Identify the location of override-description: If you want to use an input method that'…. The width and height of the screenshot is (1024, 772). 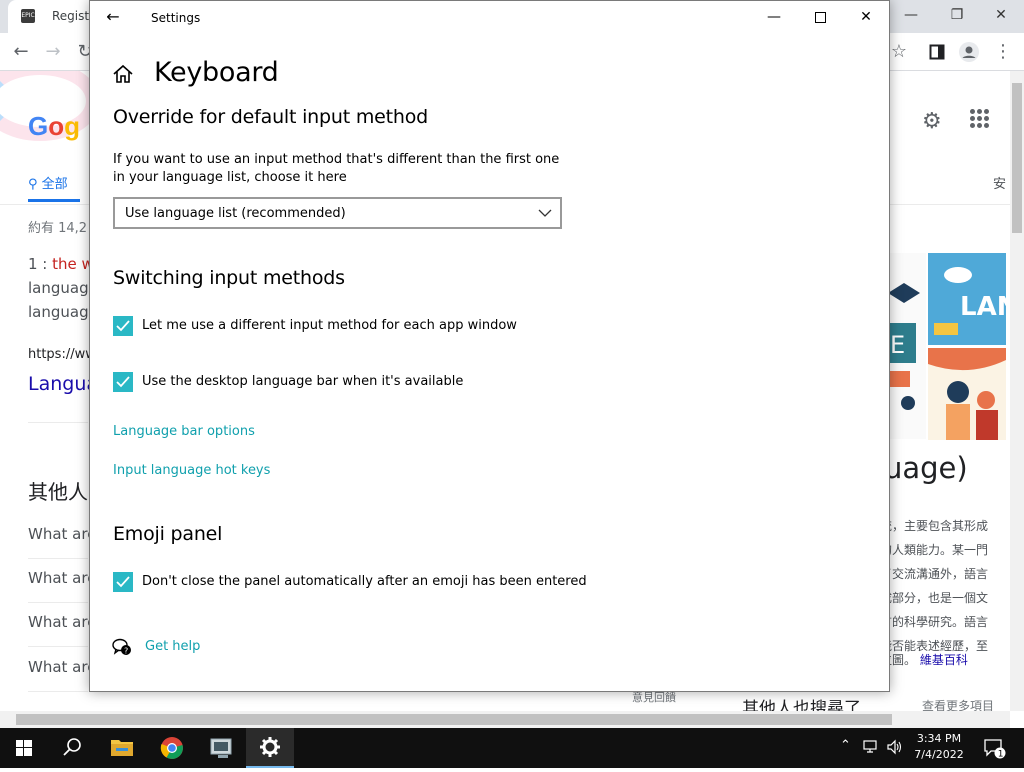
(336, 168).